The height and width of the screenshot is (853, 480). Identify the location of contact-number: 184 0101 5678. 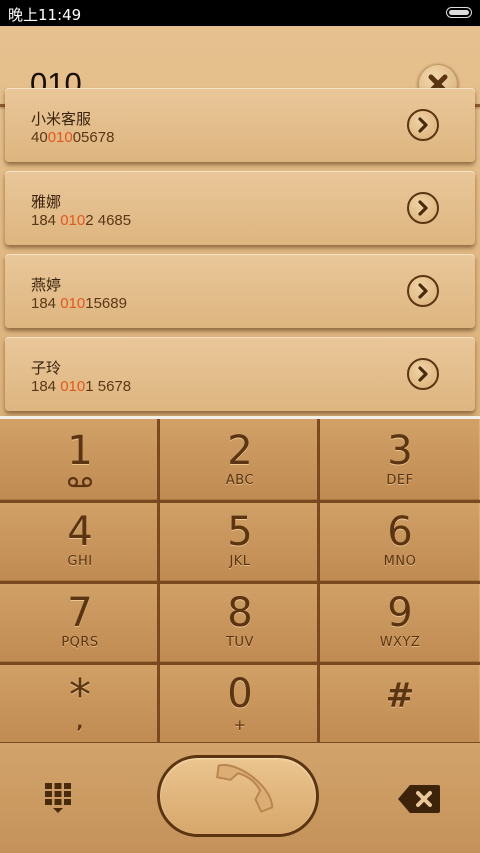
(81, 386).